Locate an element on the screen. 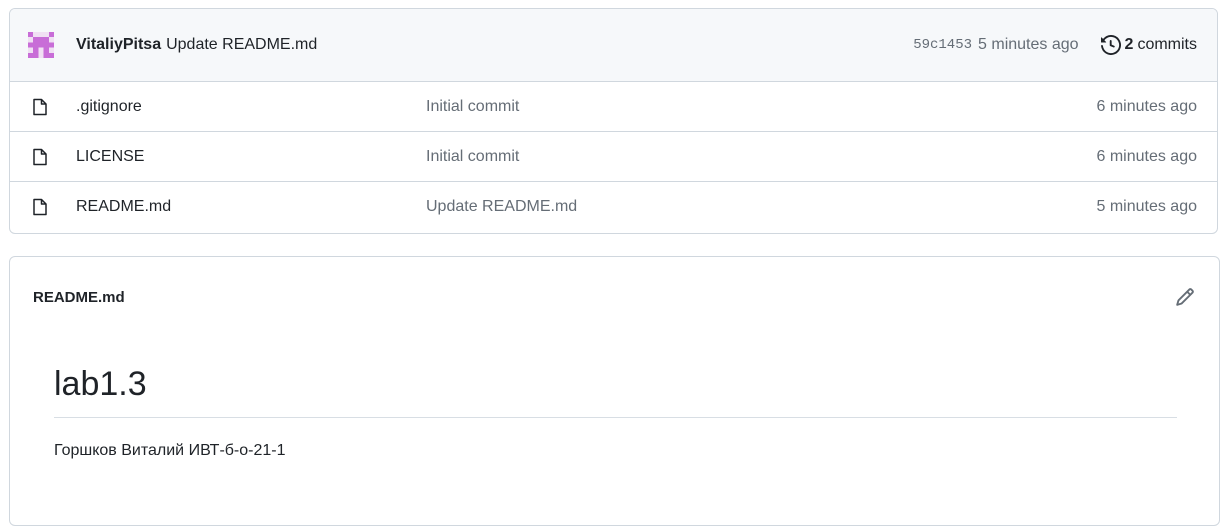 The height and width of the screenshot is (526, 1224). file-row: LICENSE Initial commit 6 minutes ago is located at coordinates (613, 157).